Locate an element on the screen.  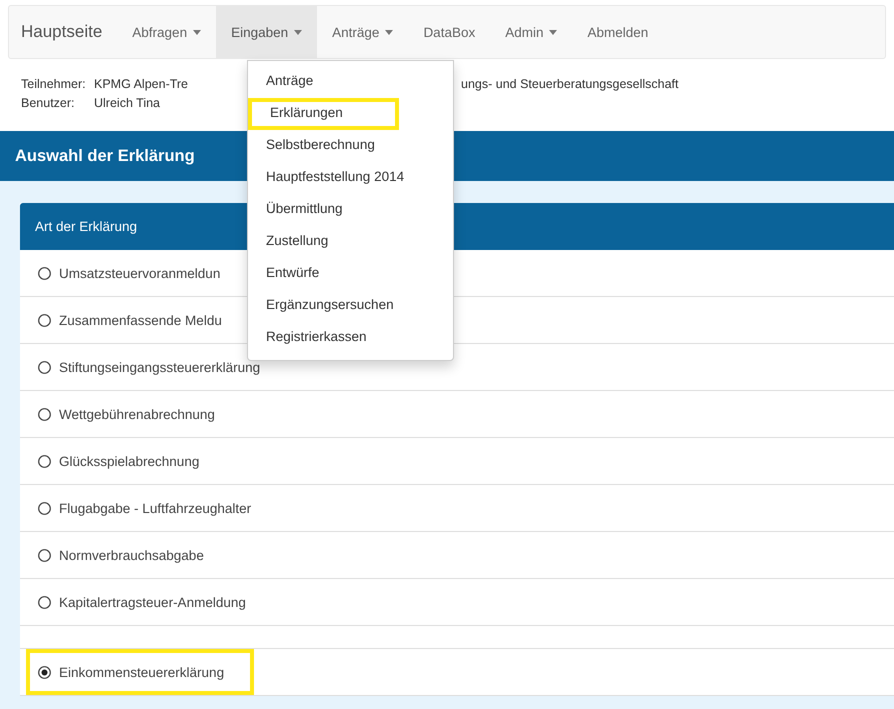
menu-item: Entwürfe is located at coordinates (350, 274).